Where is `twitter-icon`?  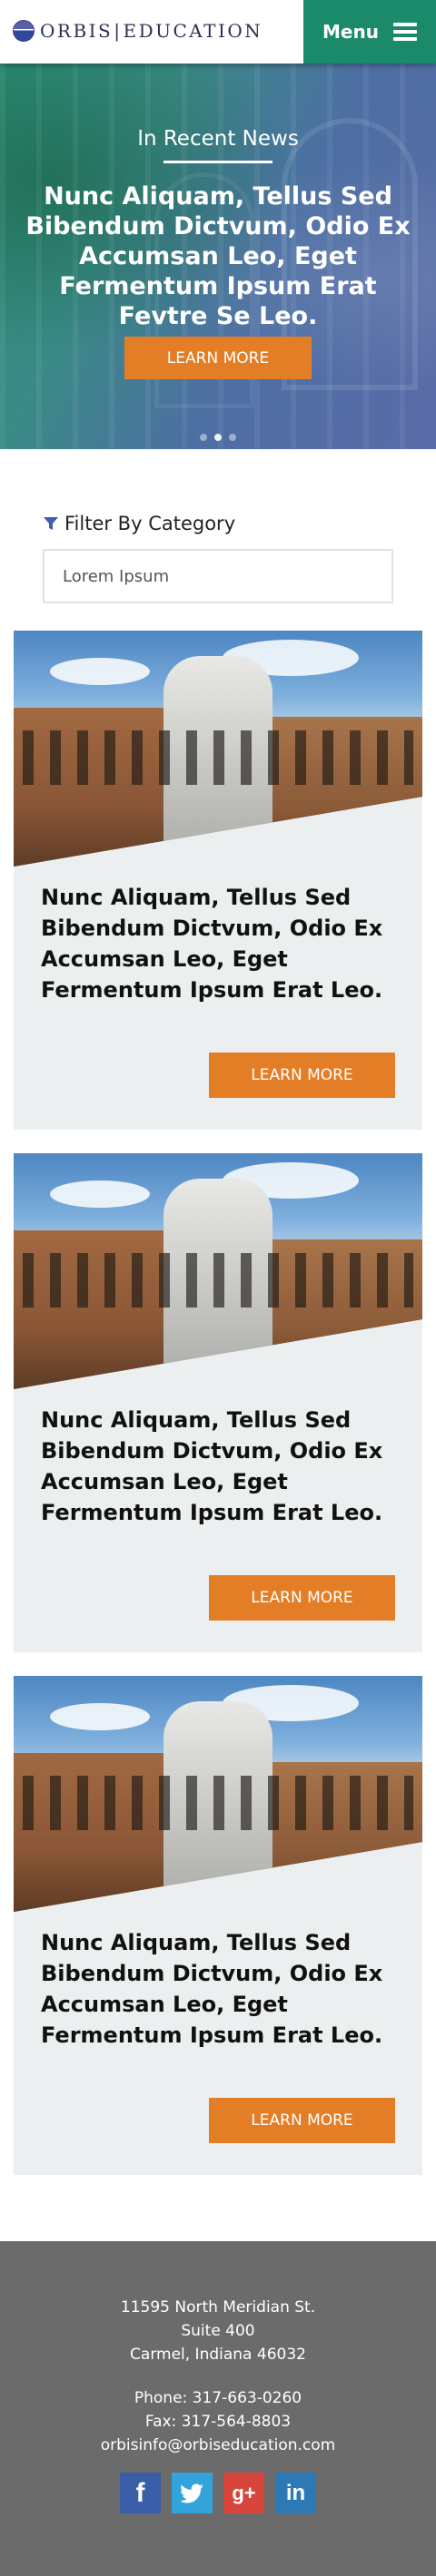
twitter-icon is located at coordinates (192, 2493).